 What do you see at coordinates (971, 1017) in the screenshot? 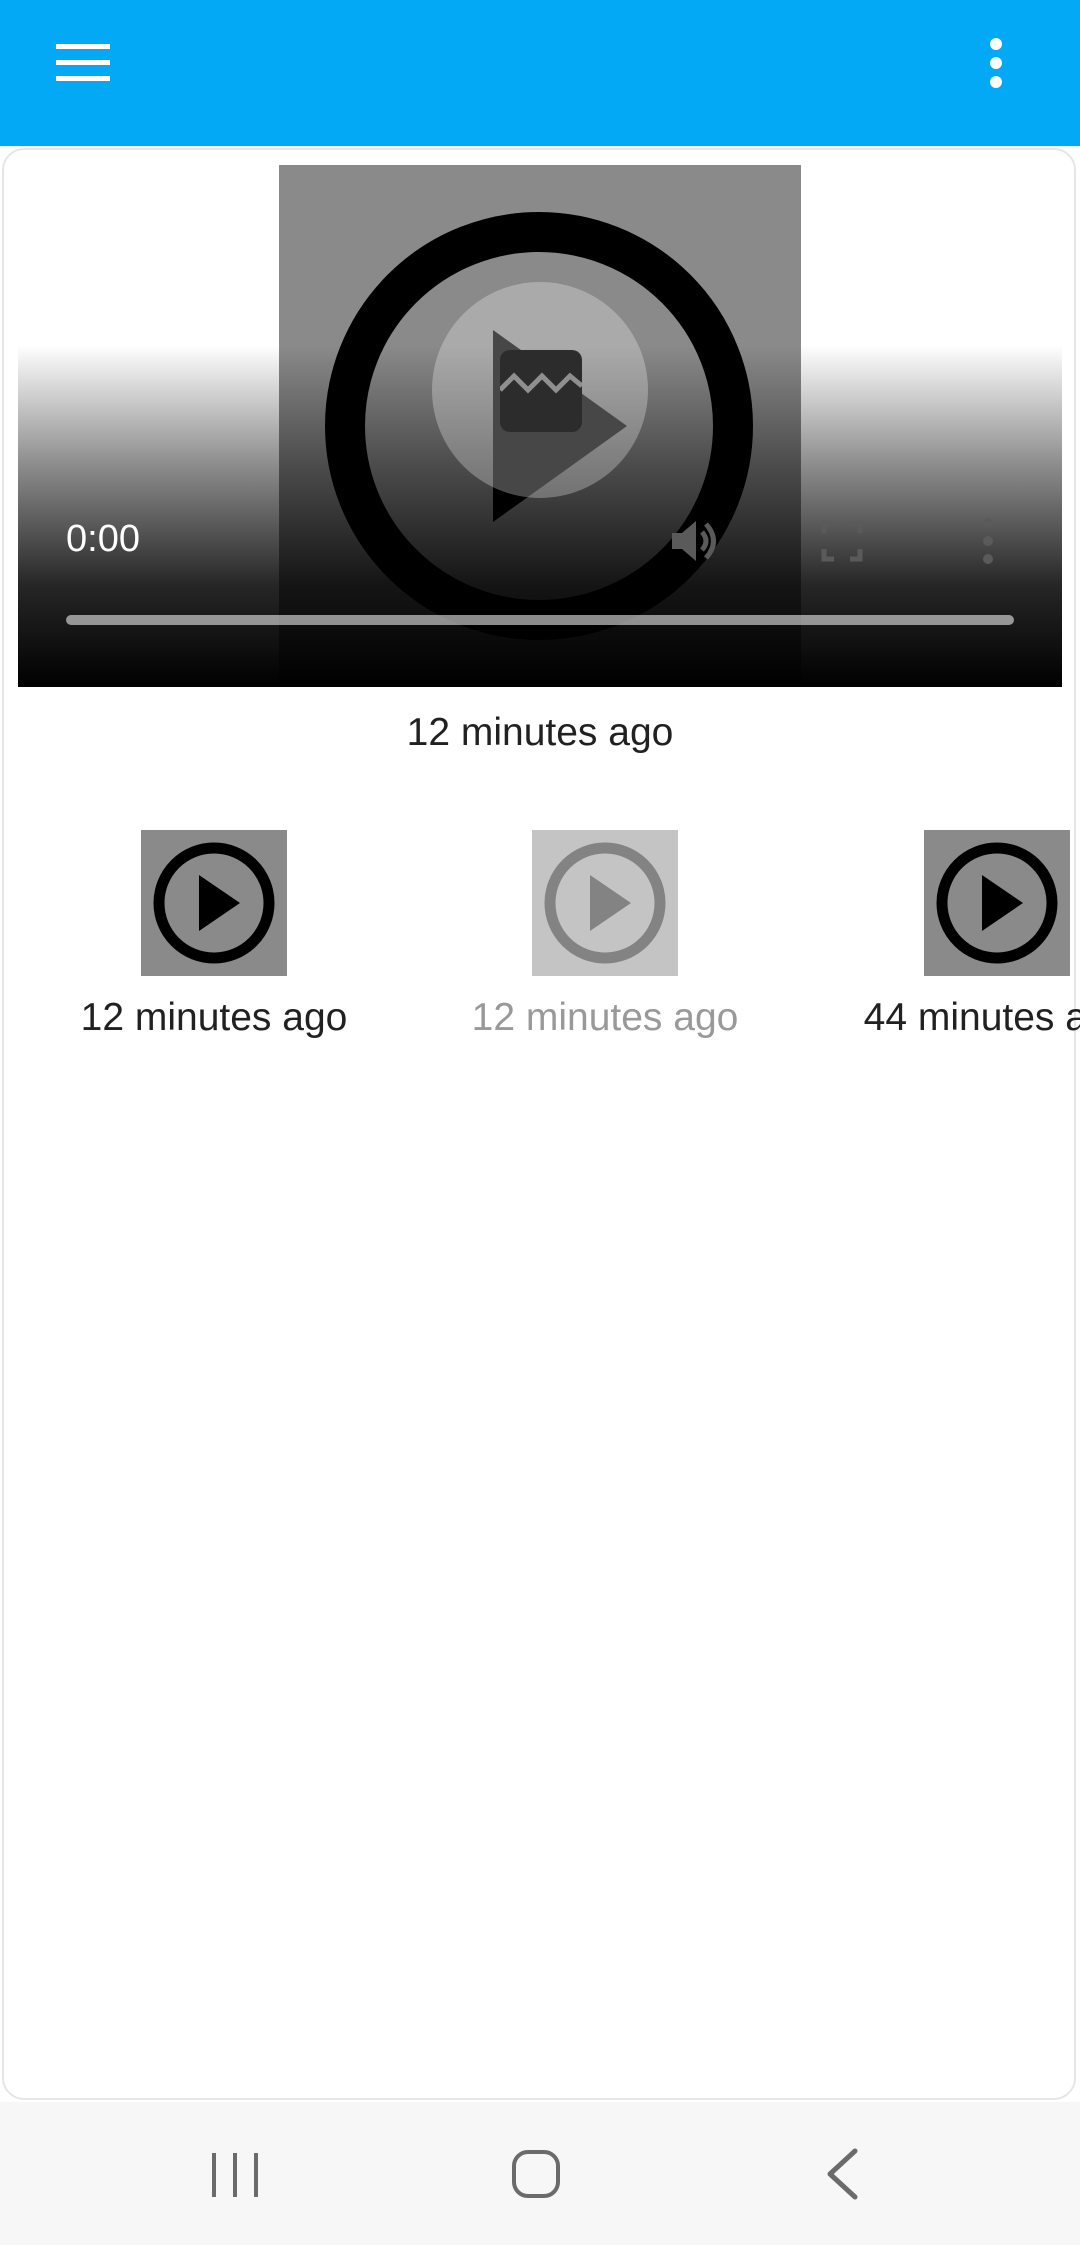
I see `recording-time-label: 44 minutes ago` at bounding box center [971, 1017].